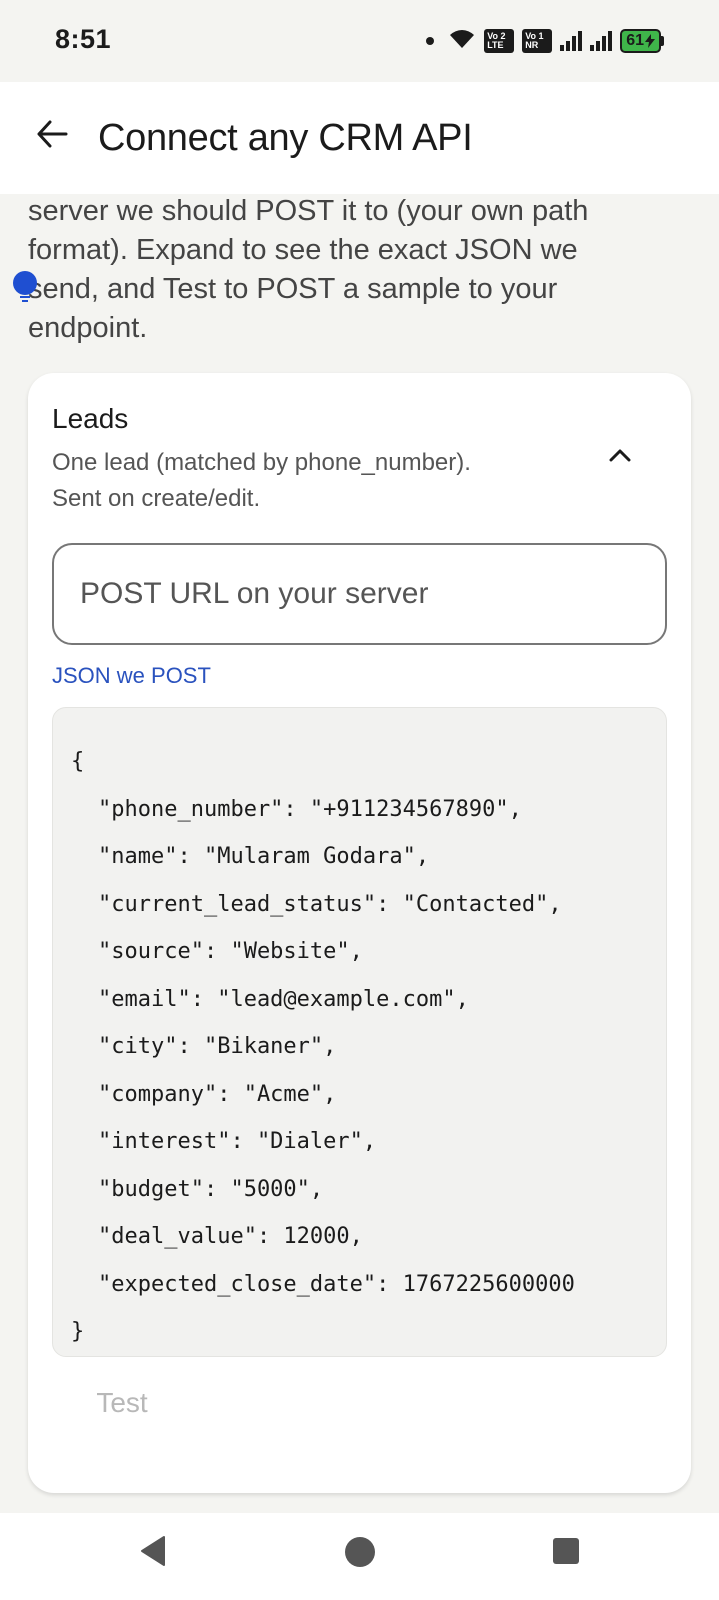 The height and width of the screenshot is (1600, 719). I want to click on code-line: "current_lead_status": "Contacted",, so click(330, 904).